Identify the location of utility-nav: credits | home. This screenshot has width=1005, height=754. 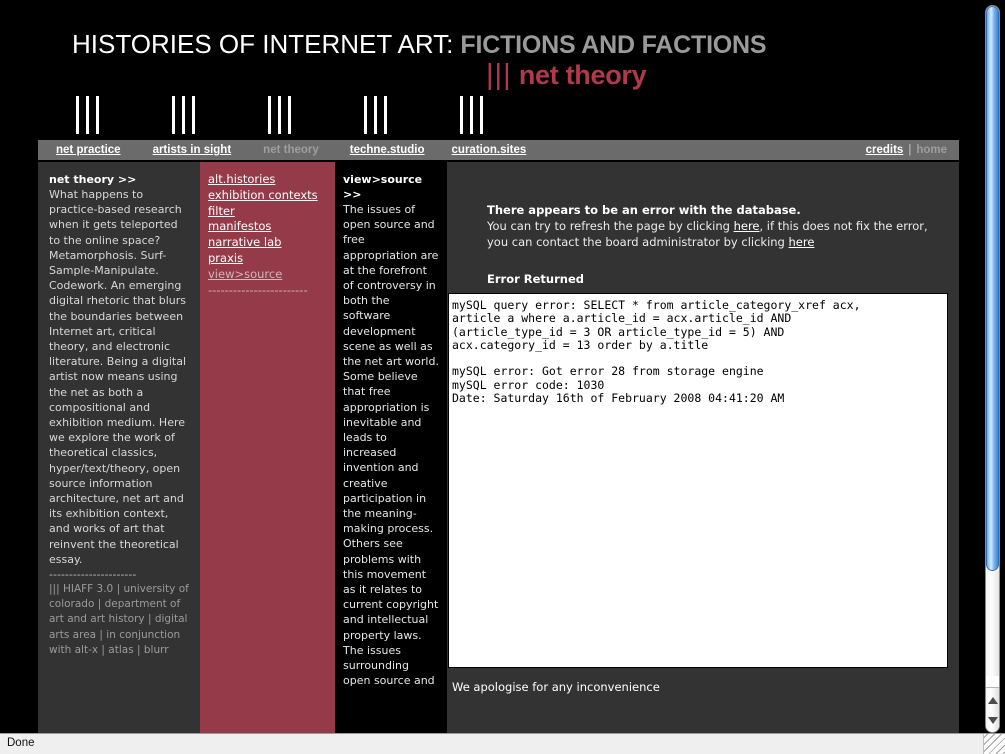
(906, 150).